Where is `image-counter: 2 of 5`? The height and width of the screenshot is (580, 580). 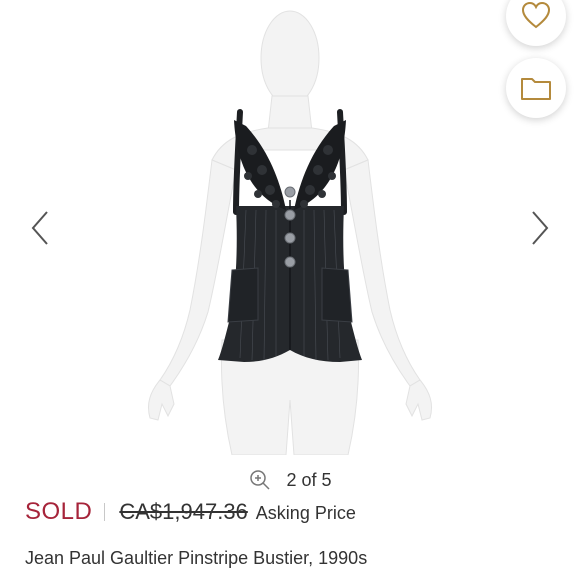
image-counter: 2 of 5 is located at coordinates (309, 479).